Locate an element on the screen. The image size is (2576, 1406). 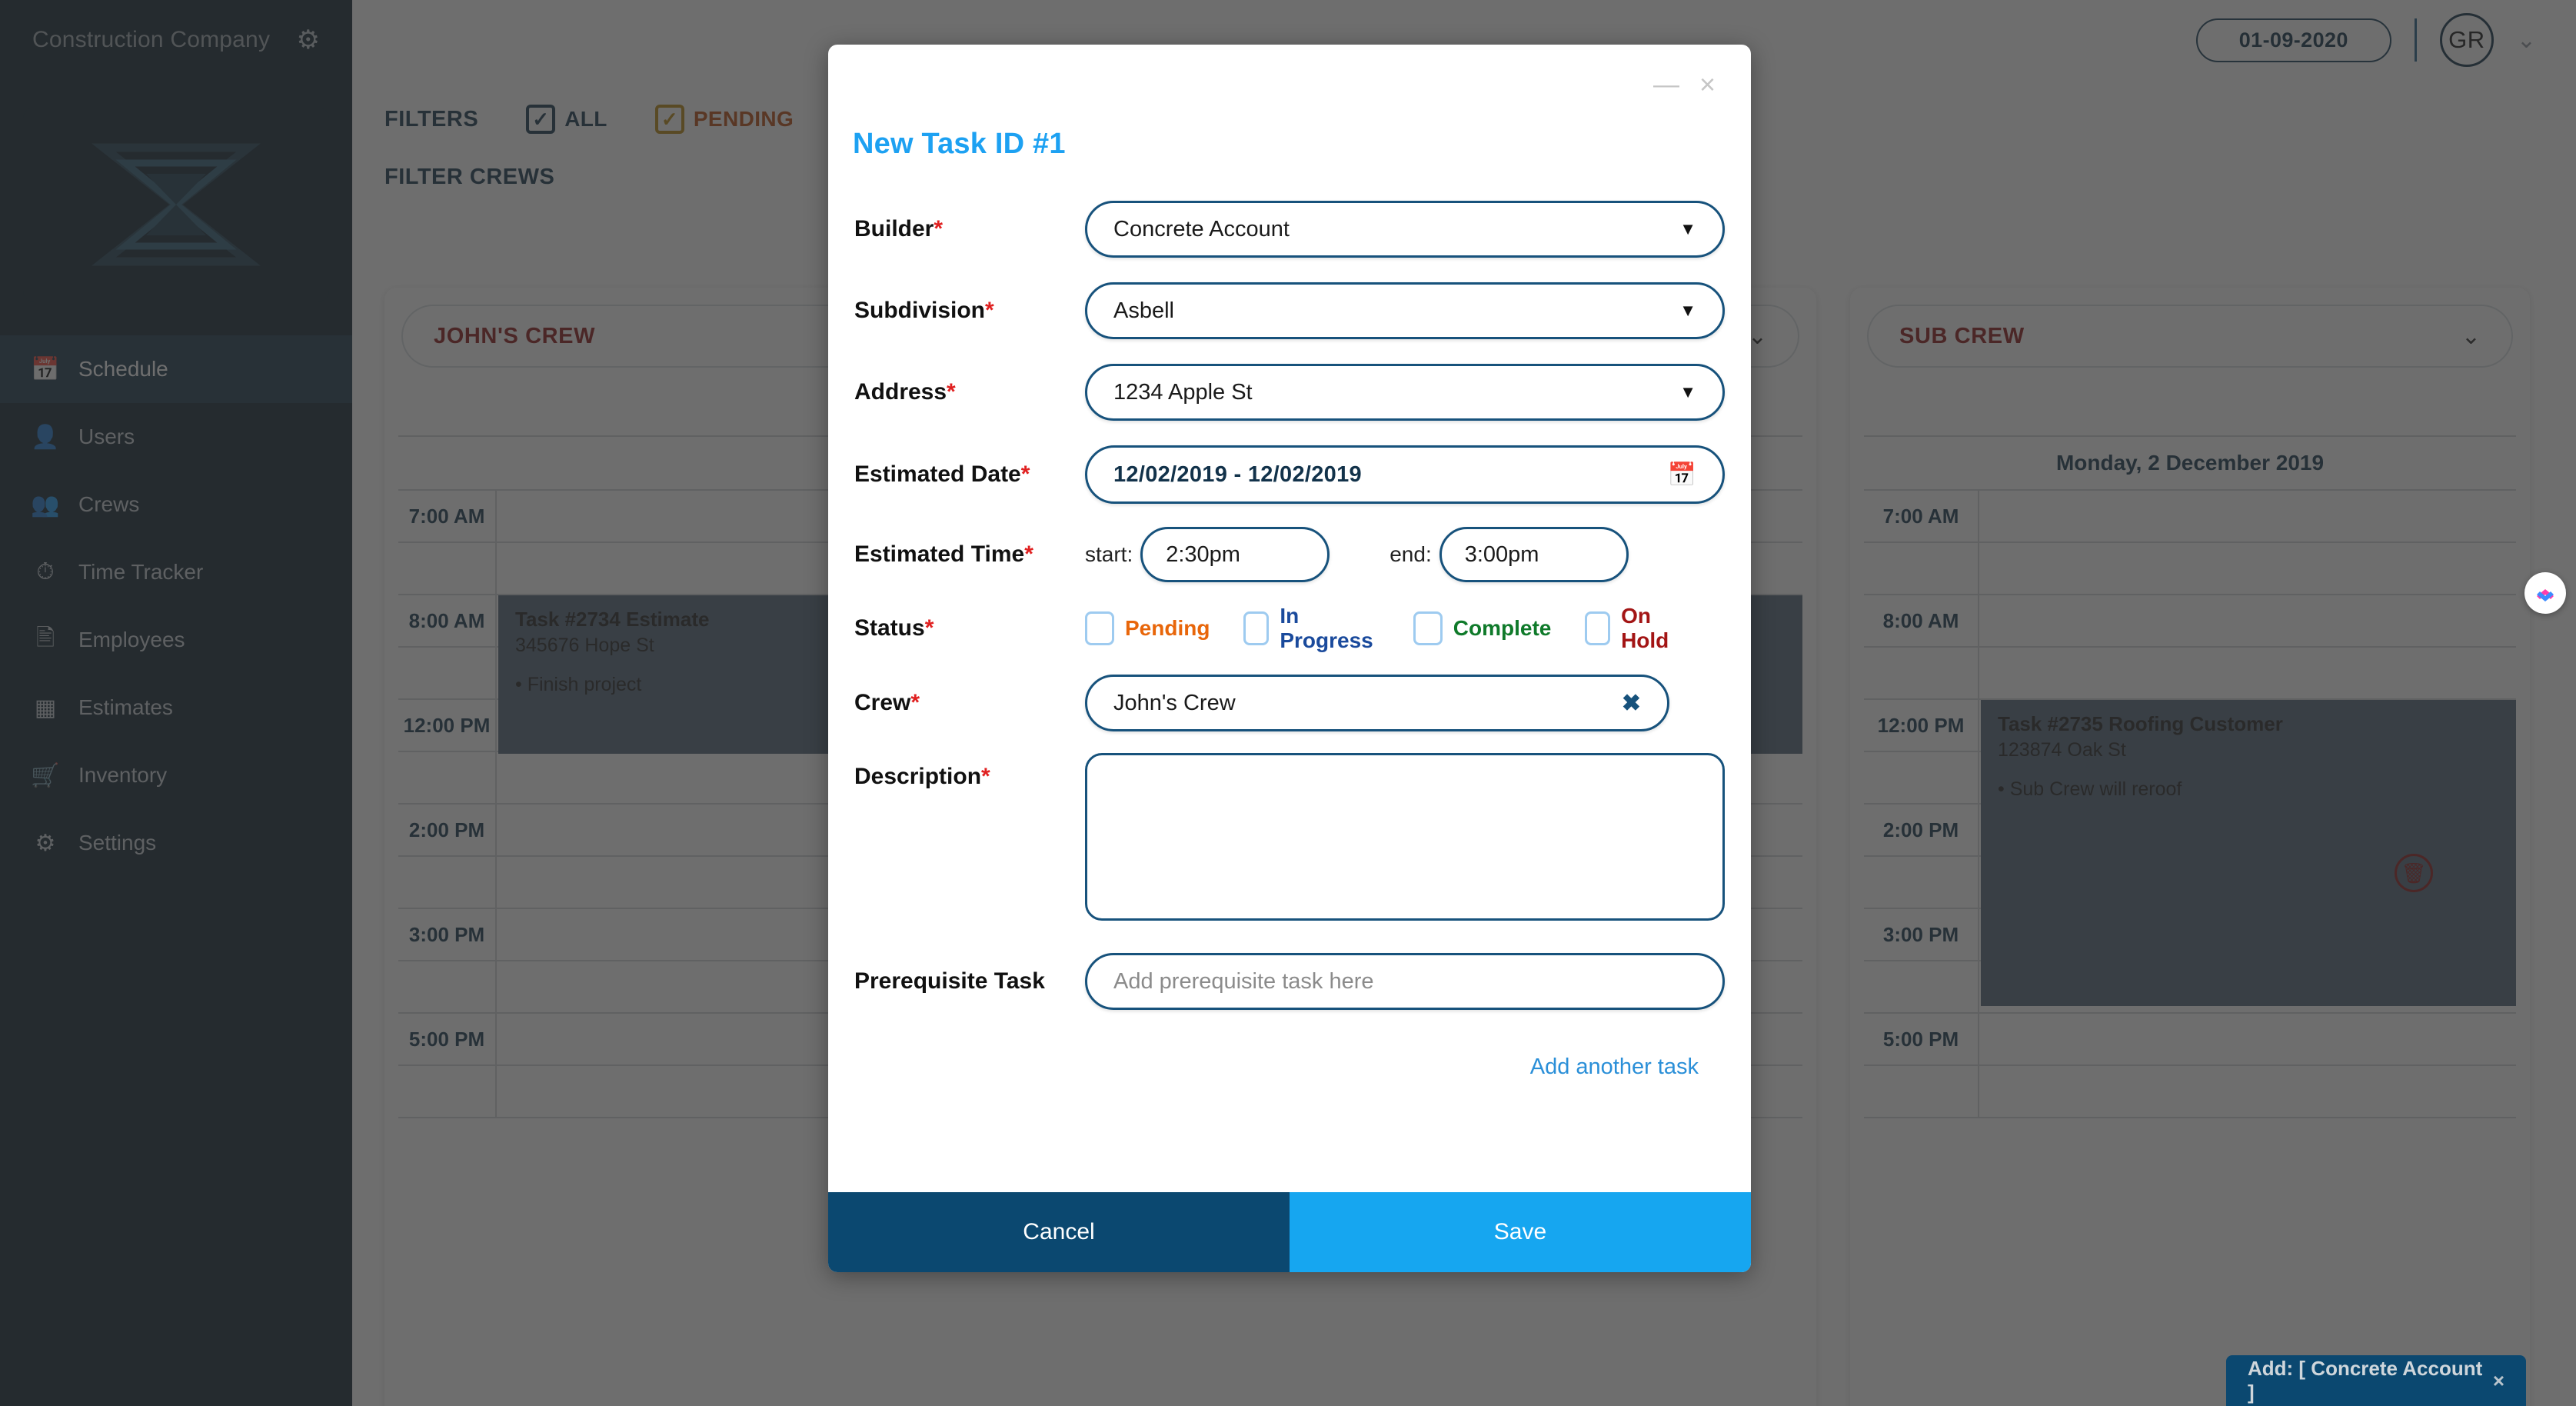
field-control: Asbell ▼ is located at coordinates (1405, 311).